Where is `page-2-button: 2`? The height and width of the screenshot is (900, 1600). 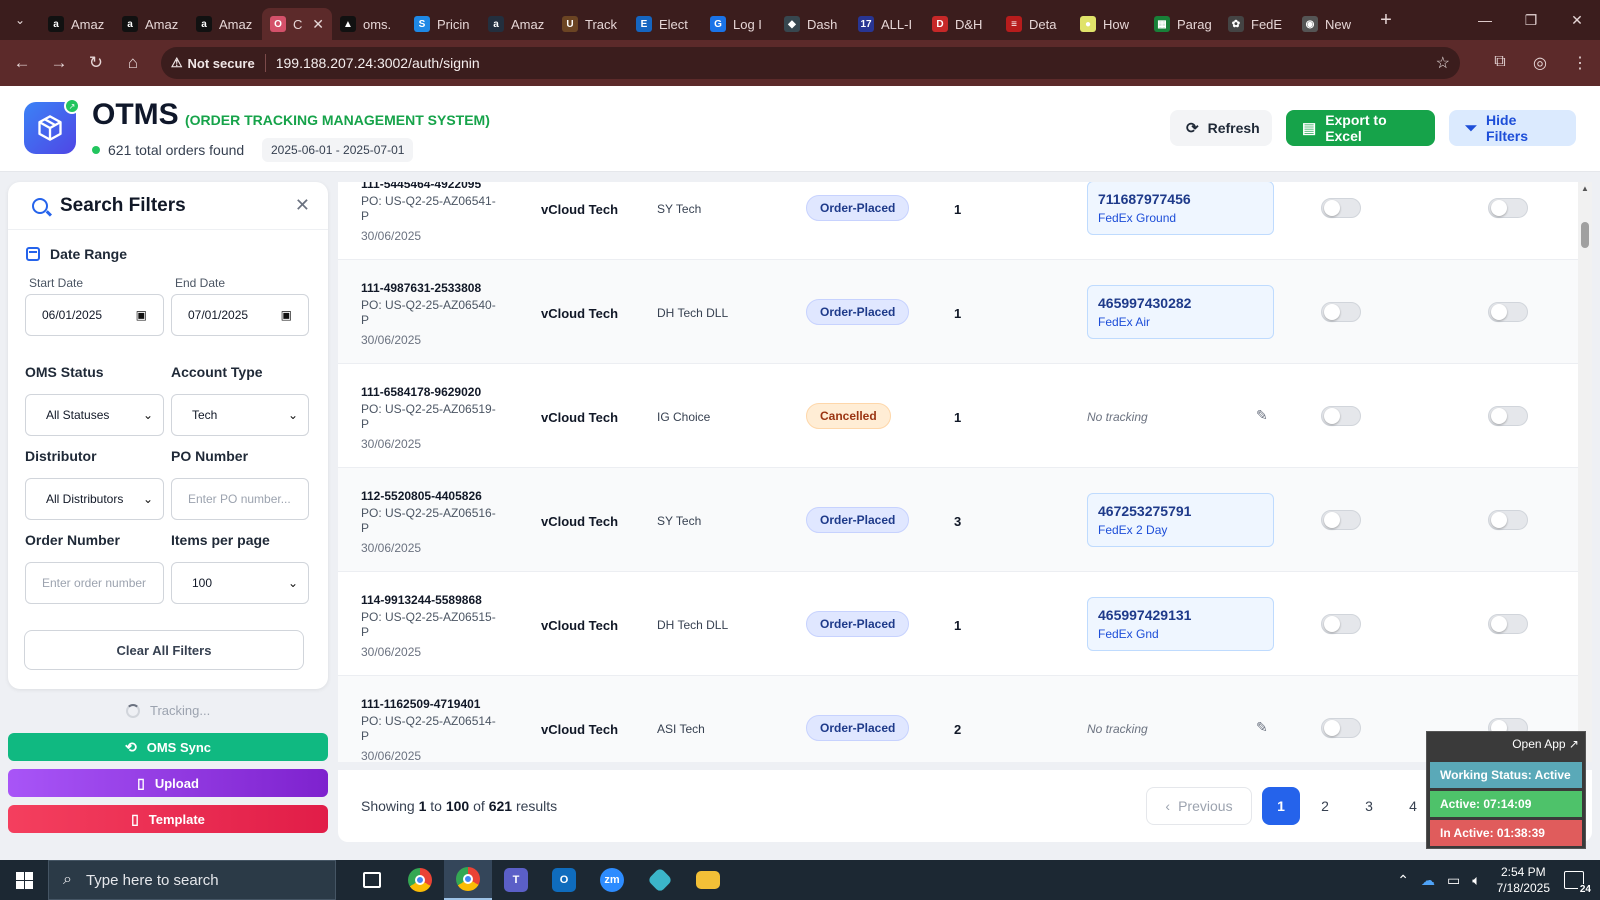 page-2-button: 2 is located at coordinates (1325, 806).